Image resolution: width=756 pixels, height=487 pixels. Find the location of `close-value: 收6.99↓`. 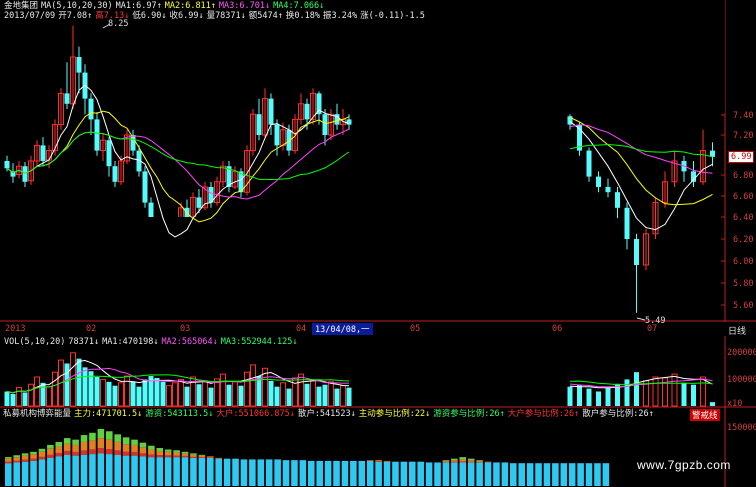

close-value: 收6.99↓ is located at coordinates (186, 16).